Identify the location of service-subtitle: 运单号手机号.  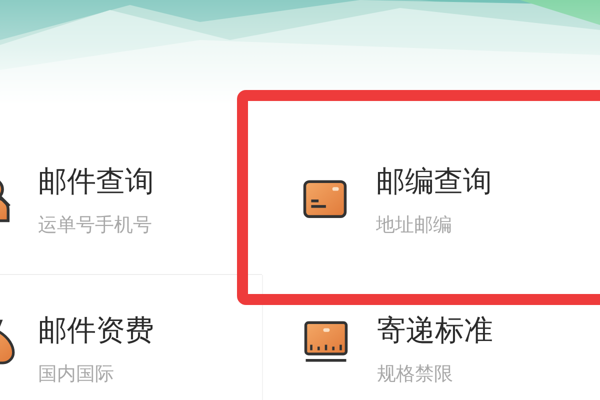
(95, 225).